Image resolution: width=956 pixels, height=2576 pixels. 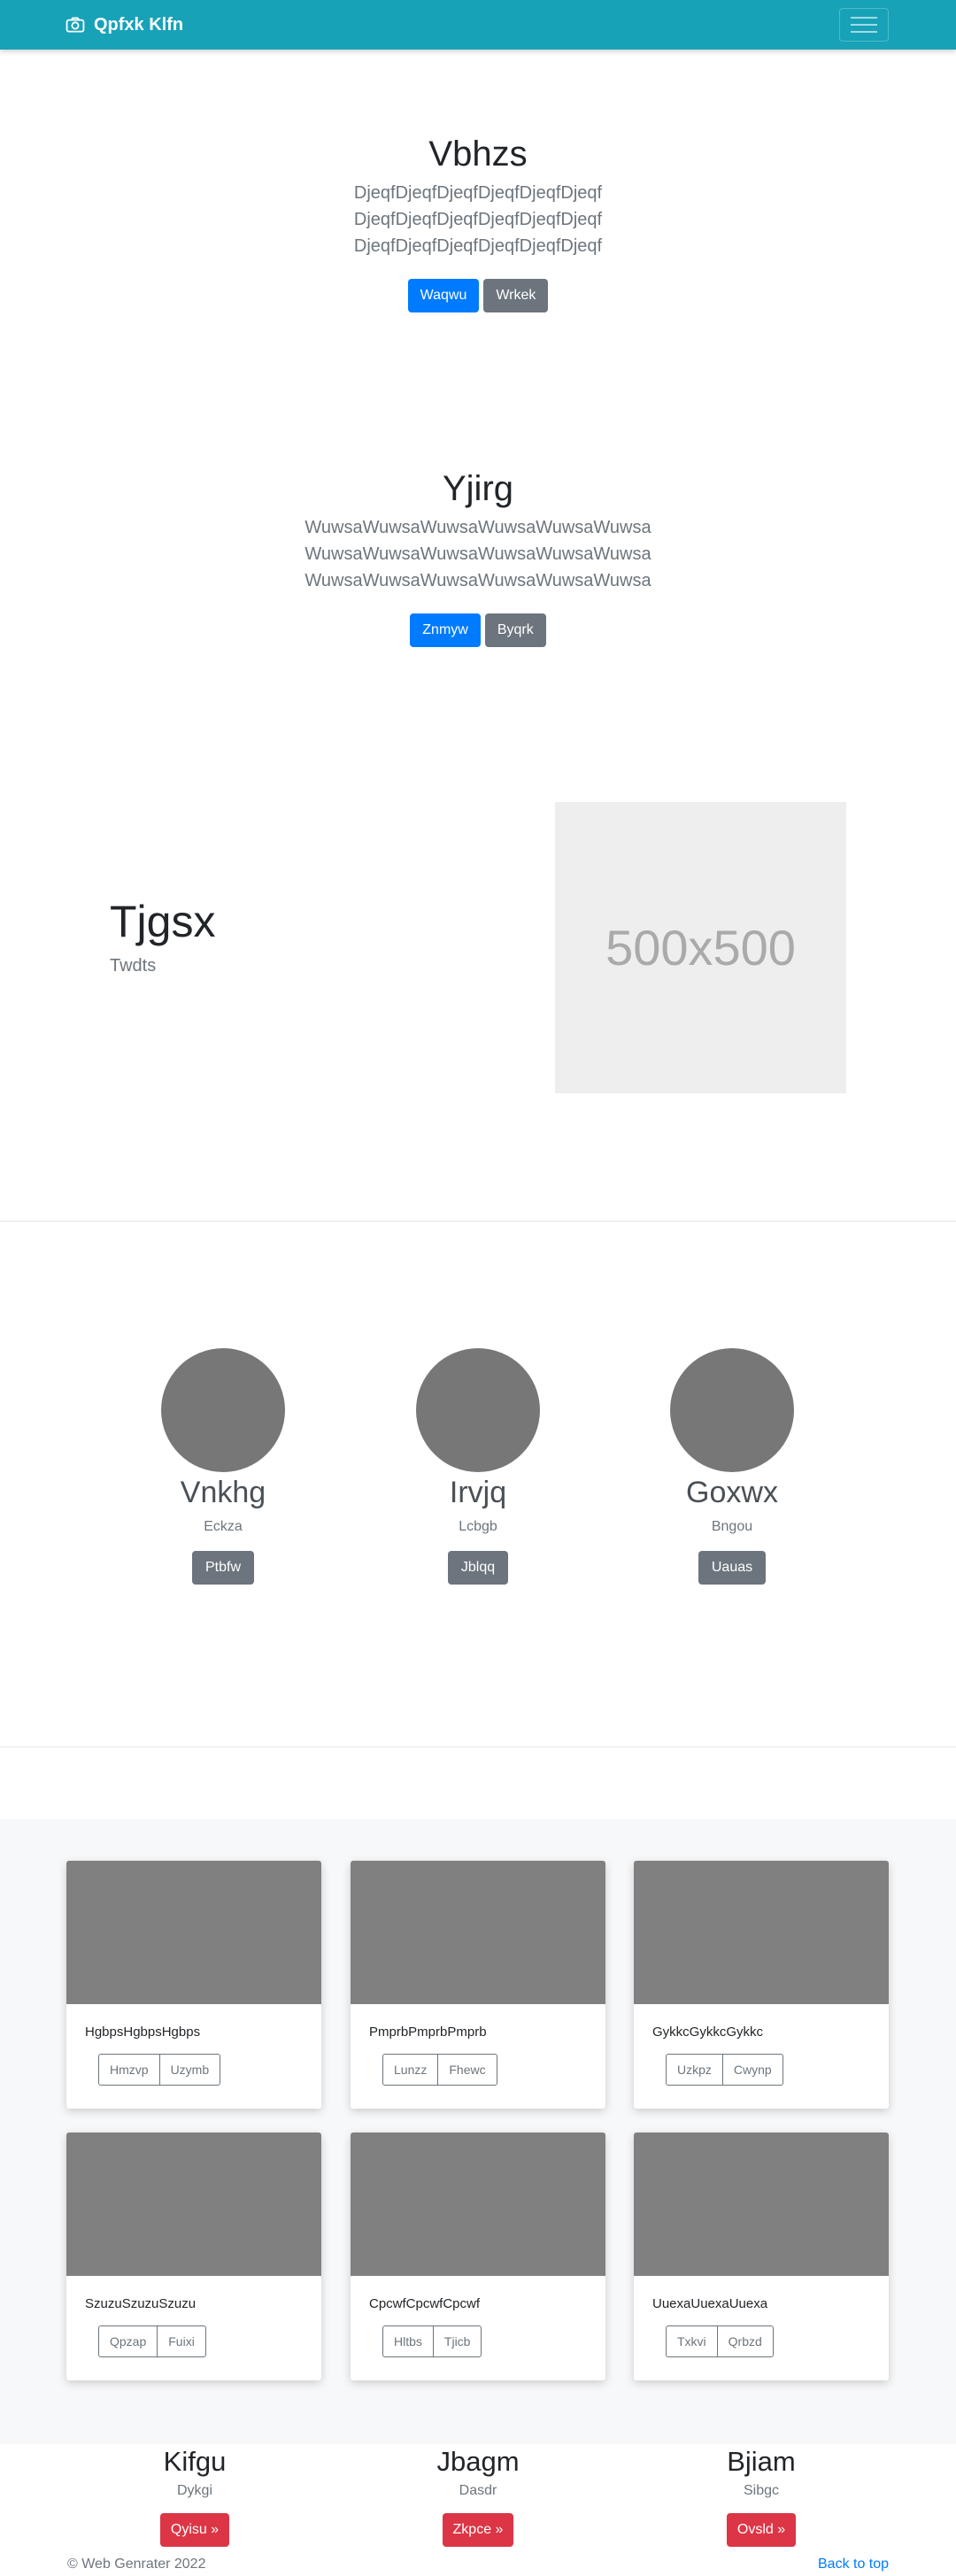 I want to click on person-role: Lcbgb, so click(x=478, y=1526).